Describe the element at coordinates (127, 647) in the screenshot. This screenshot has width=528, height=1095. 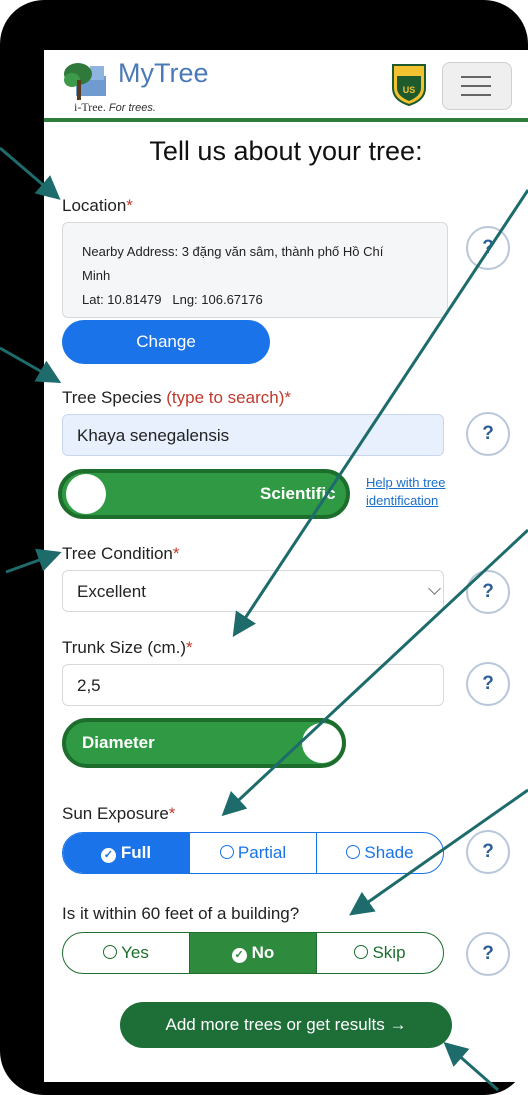
I see `trunk-label: Trunk Size (cm.)*` at that location.